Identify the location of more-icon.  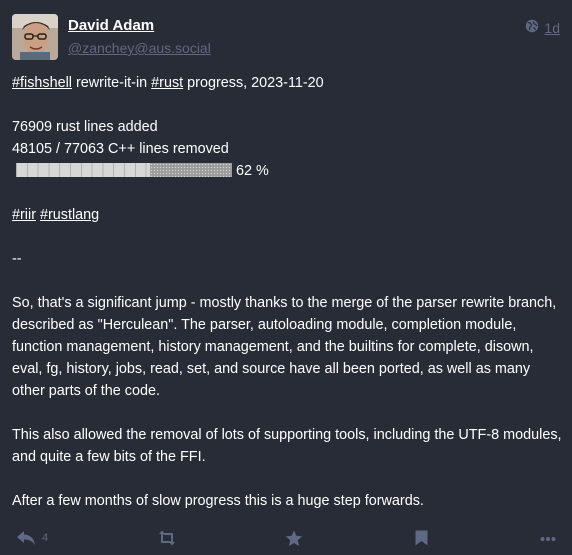
(548, 538).